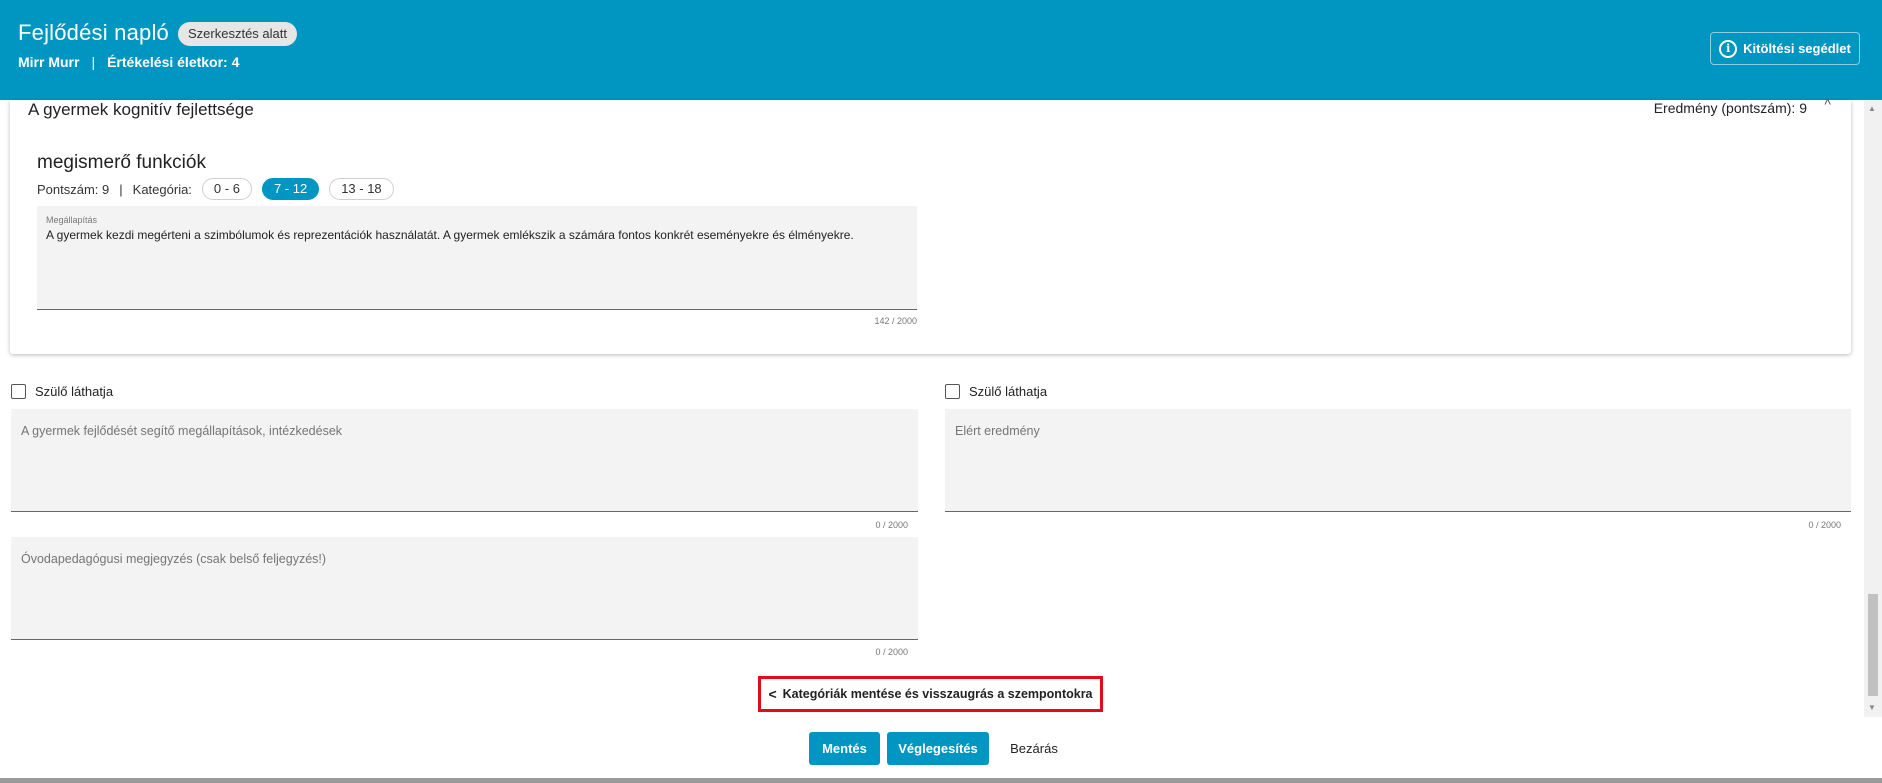  Describe the element at coordinates (226, 189) in the screenshot. I see `category-chip-0-6: 0 - 6` at that location.